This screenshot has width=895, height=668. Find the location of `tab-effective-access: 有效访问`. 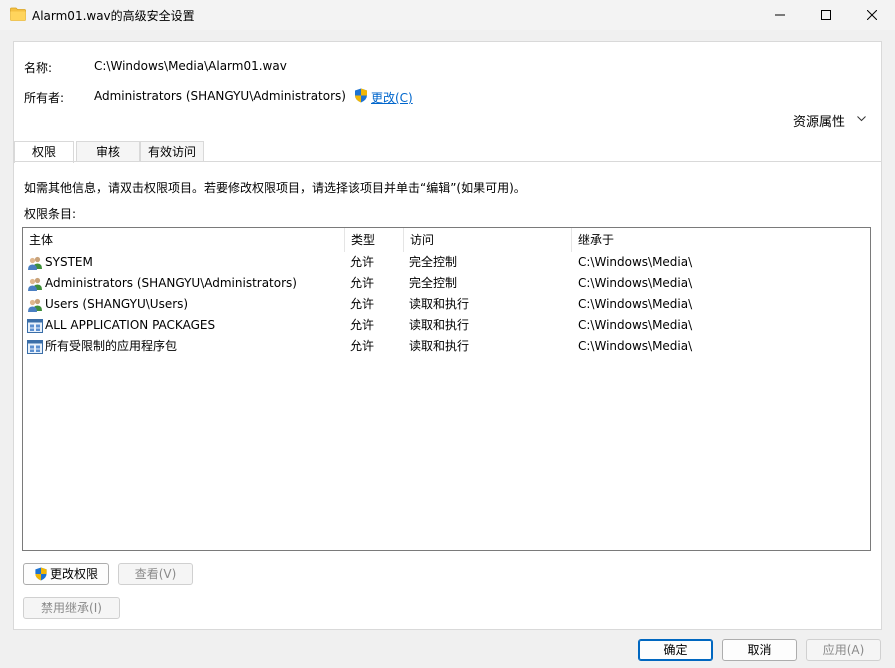

tab-effective-access: 有效访问 is located at coordinates (172, 151).